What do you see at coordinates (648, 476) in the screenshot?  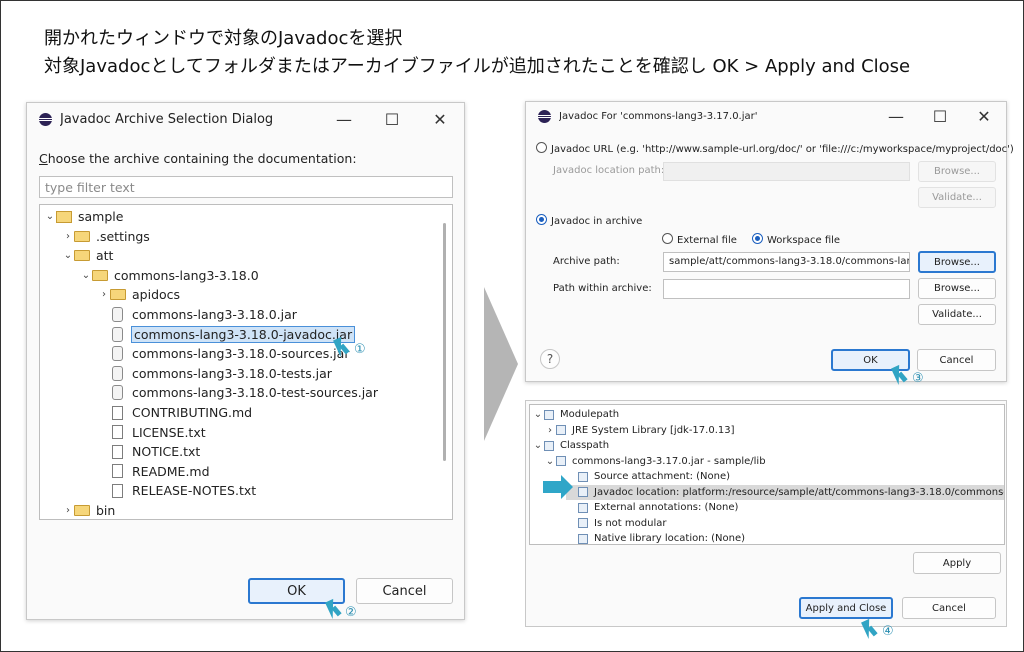 I see `source-attachment-node: Source attachment: (None)` at bounding box center [648, 476].